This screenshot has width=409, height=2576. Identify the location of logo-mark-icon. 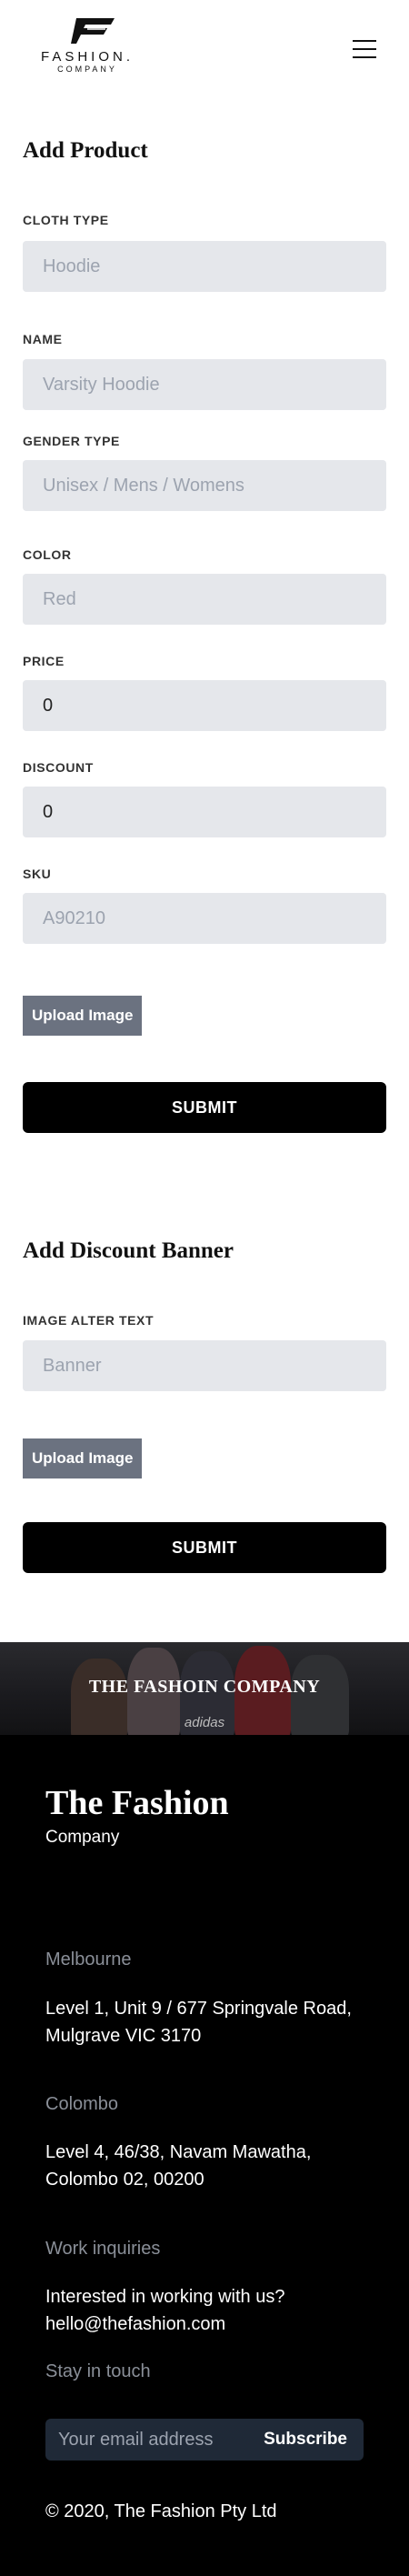
(93, 31).